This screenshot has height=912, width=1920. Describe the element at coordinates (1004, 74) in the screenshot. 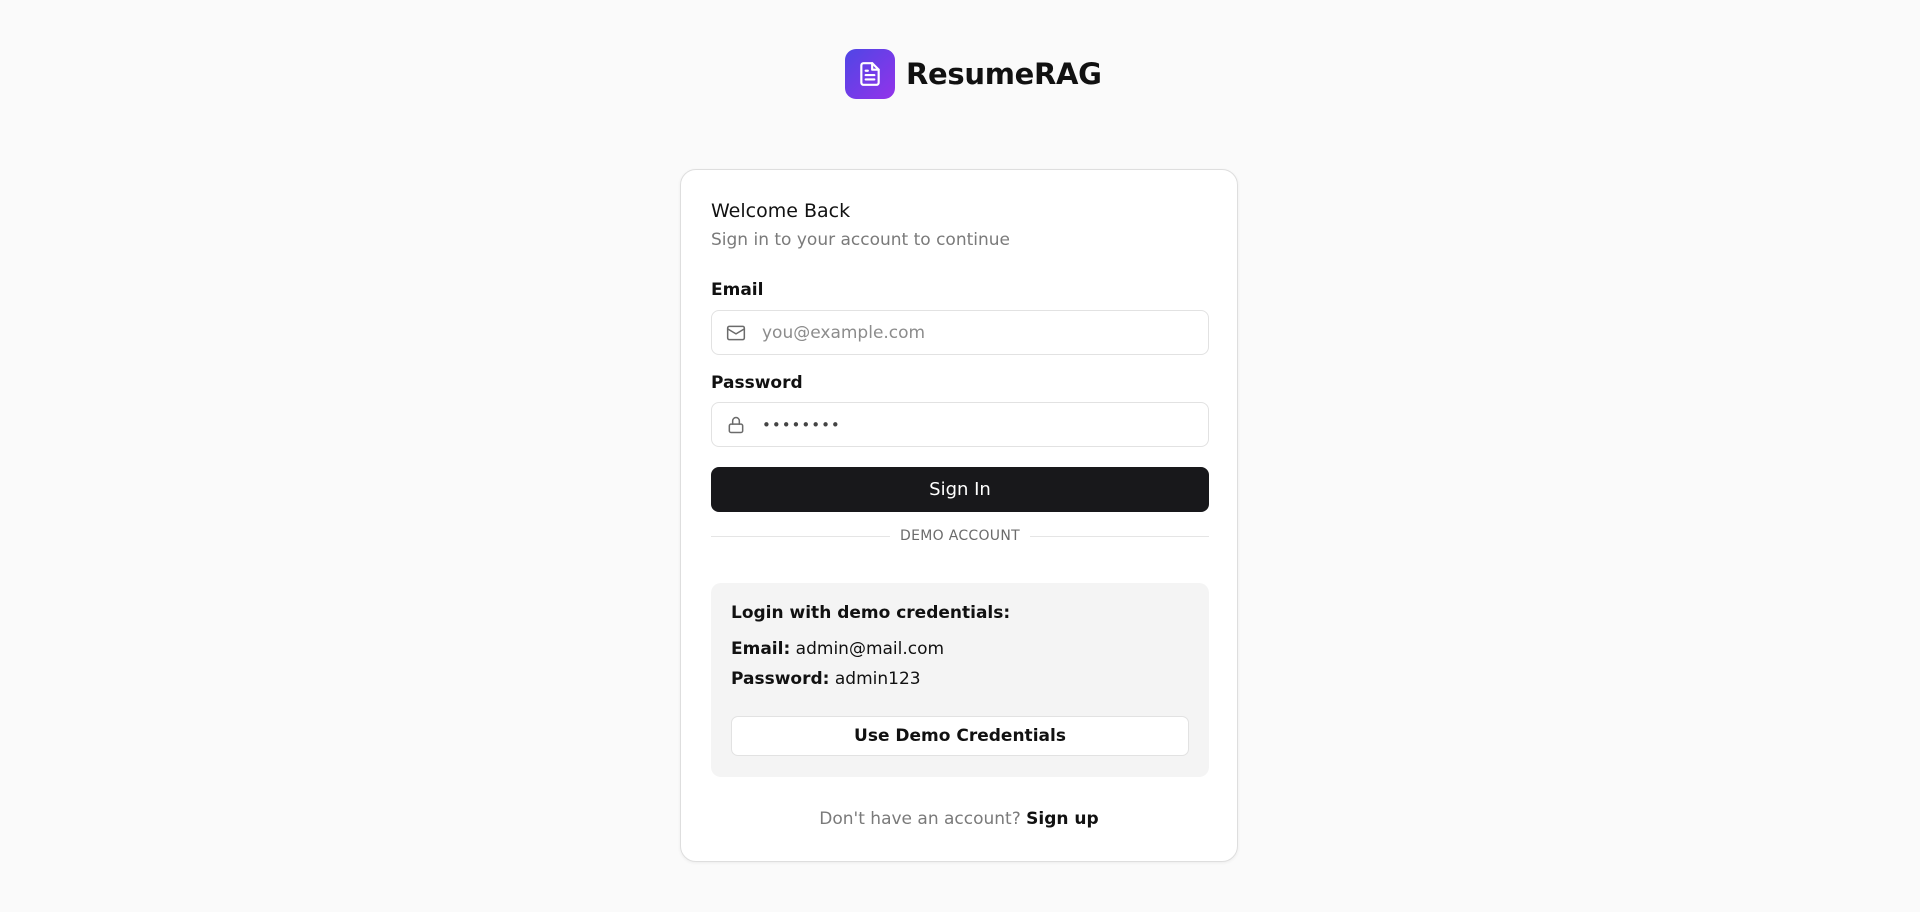

I see `brand-name: ResumeRAG` at that location.